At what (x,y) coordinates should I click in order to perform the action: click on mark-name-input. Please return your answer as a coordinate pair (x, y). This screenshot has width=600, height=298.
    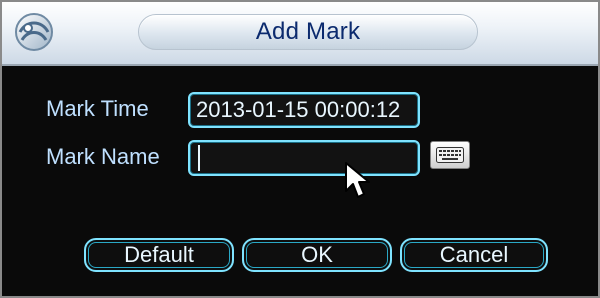
    Looking at the image, I should click on (304, 158).